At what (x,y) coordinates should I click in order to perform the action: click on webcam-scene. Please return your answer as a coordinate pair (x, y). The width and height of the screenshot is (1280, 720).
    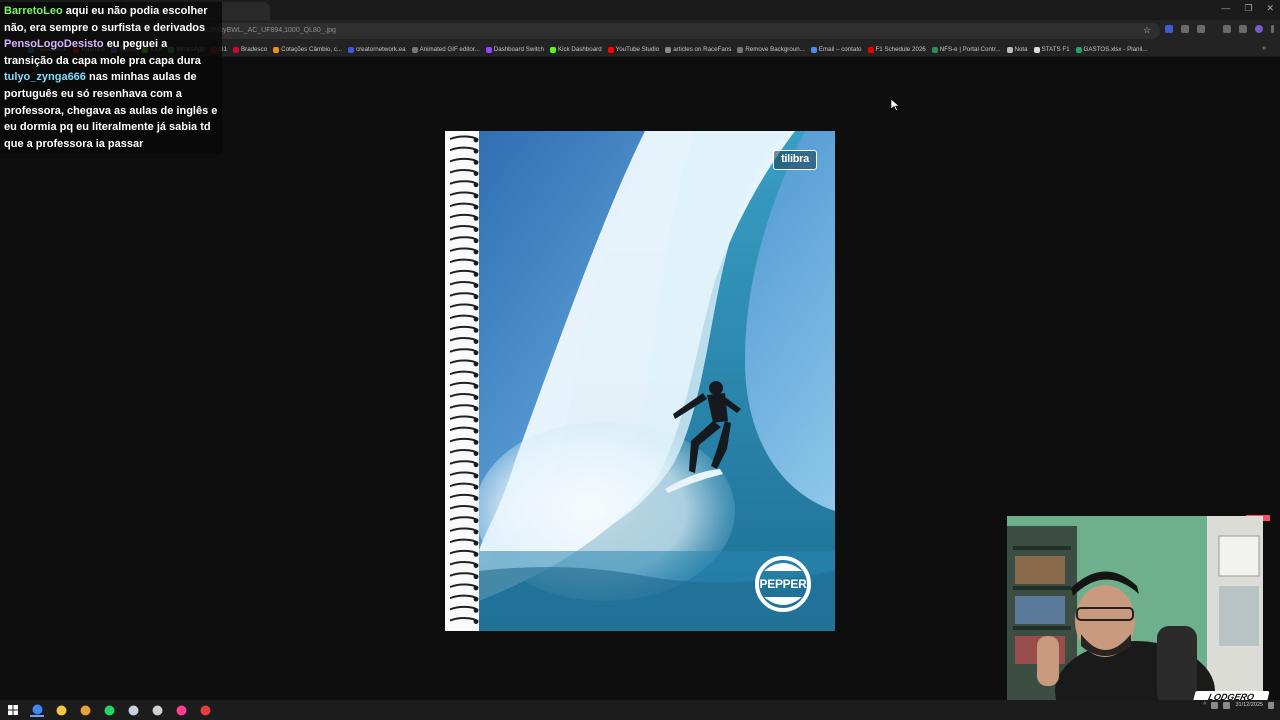
    Looking at the image, I should click on (1135, 611).